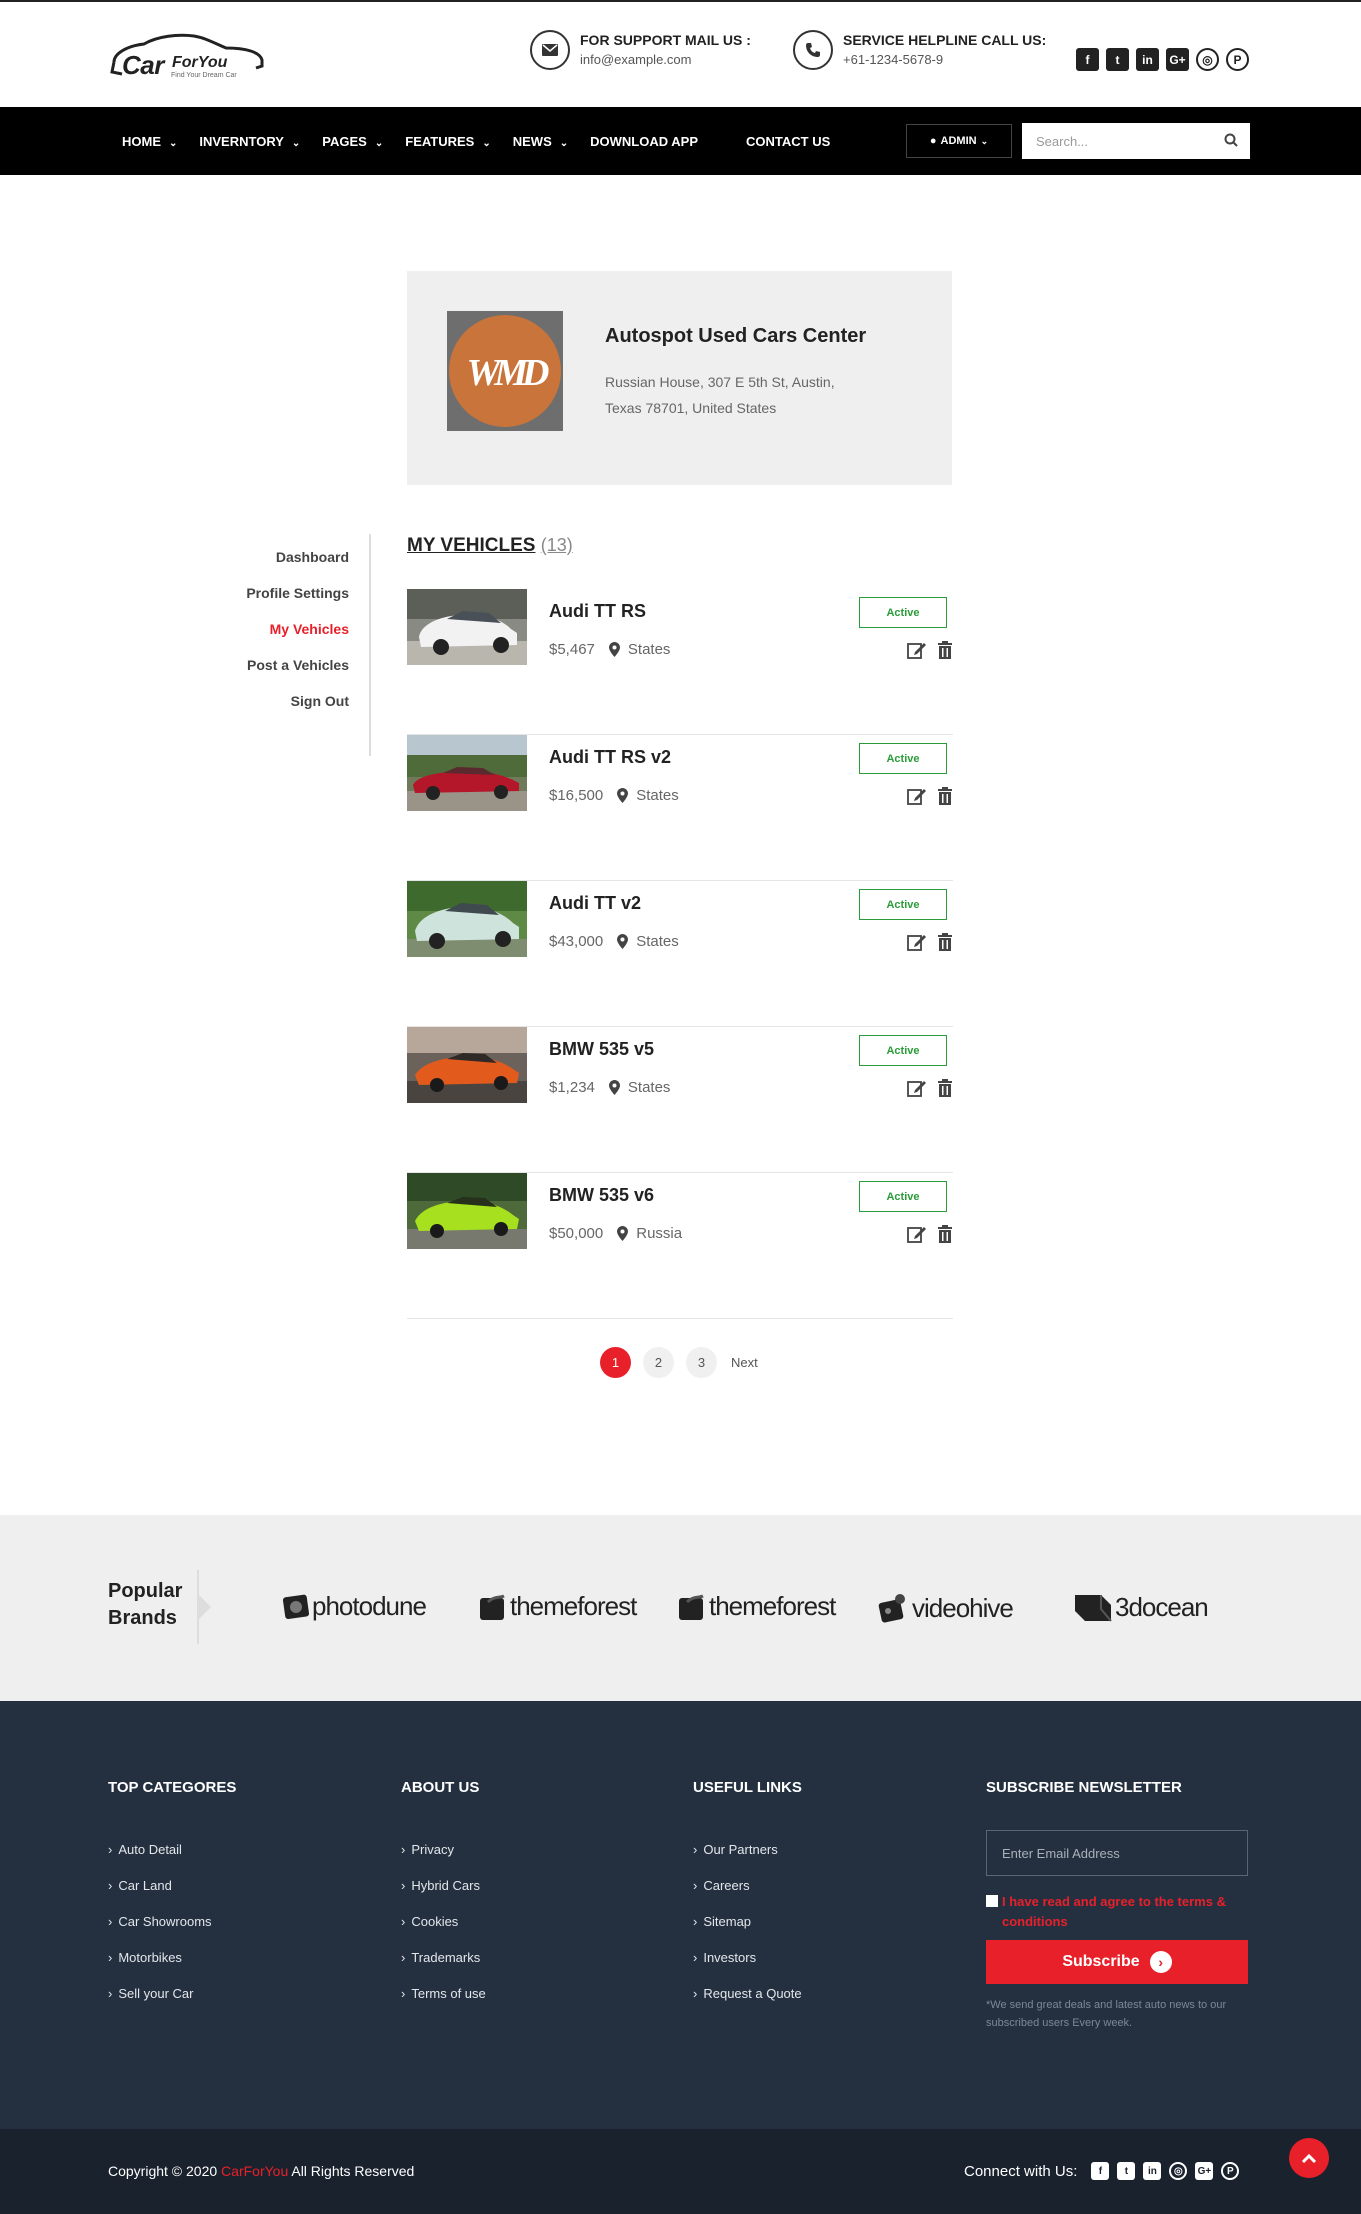 The image size is (1361, 2214). What do you see at coordinates (1117, 1853) in the screenshot?
I see `newsletter-email-input` at bounding box center [1117, 1853].